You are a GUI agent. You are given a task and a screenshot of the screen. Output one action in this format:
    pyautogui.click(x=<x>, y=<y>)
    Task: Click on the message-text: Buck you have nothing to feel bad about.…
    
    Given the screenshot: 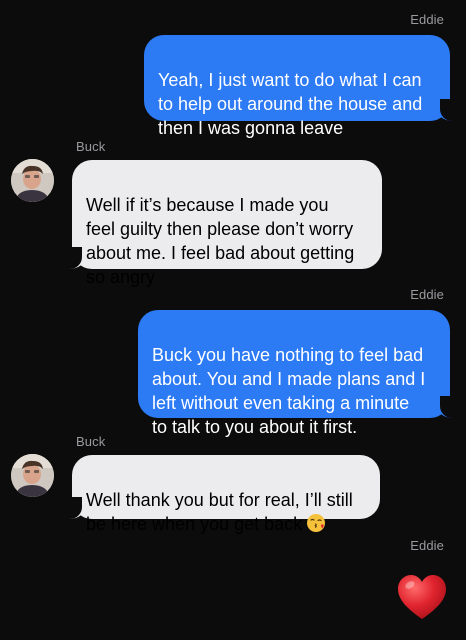 What is the action you would take?
    pyautogui.click(x=289, y=391)
    